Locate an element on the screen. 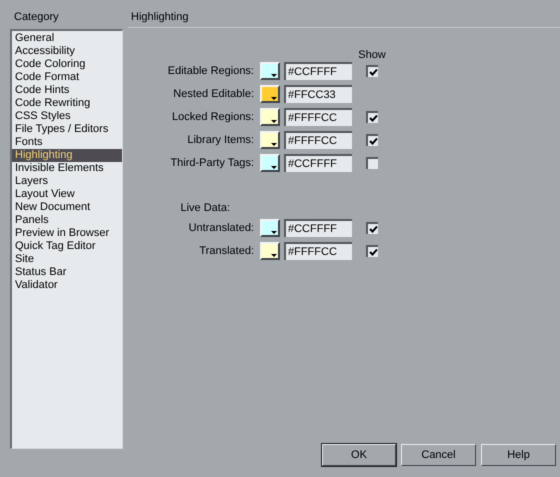 This screenshot has width=560, height=477. color-field: #FFCC33 is located at coordinates (318, 94).